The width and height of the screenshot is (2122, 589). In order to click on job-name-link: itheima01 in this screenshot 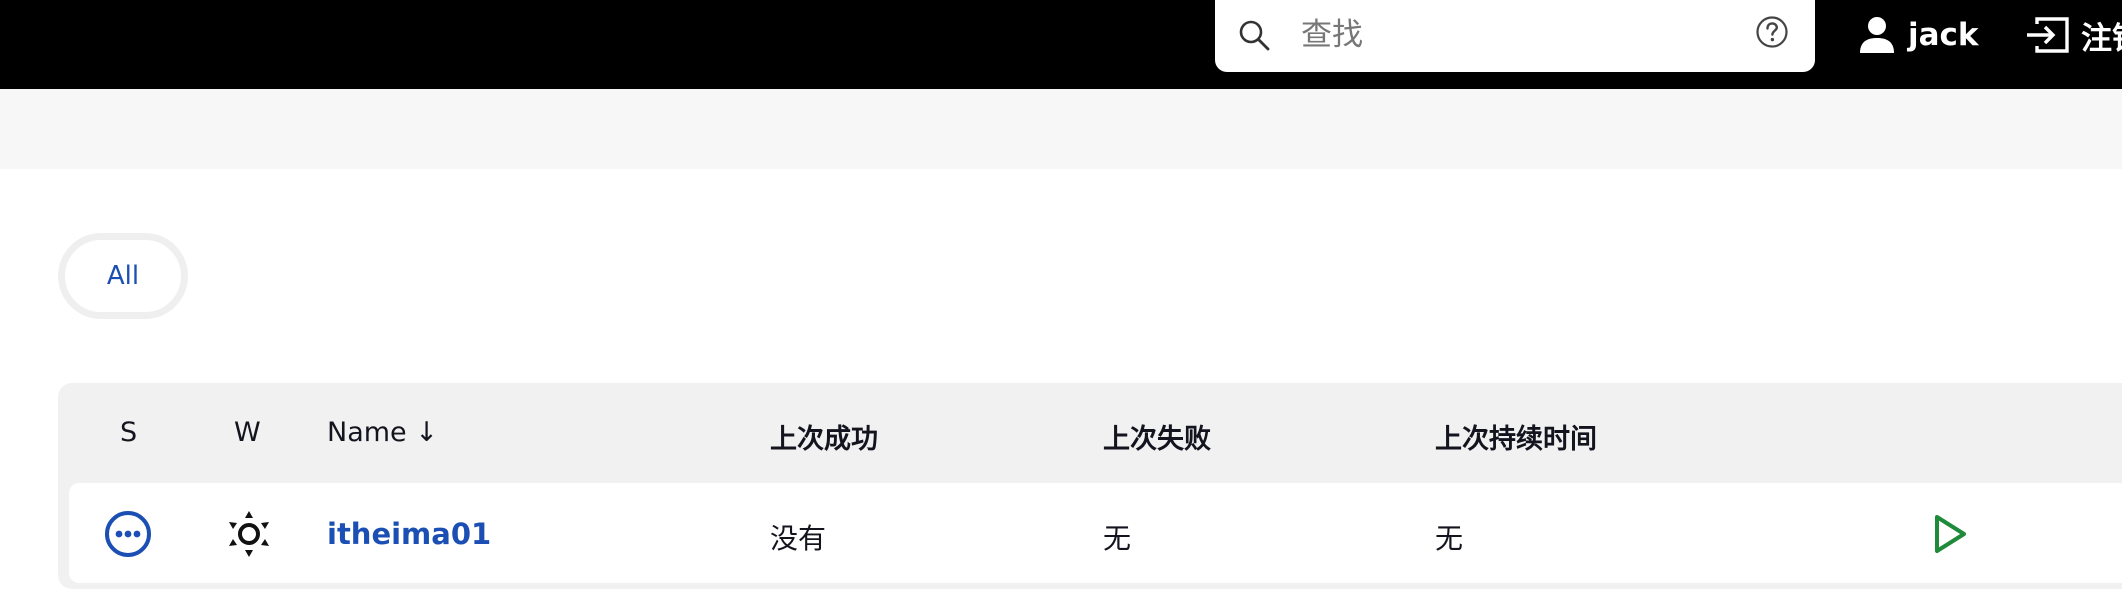, I will do `click(409, 534)`.